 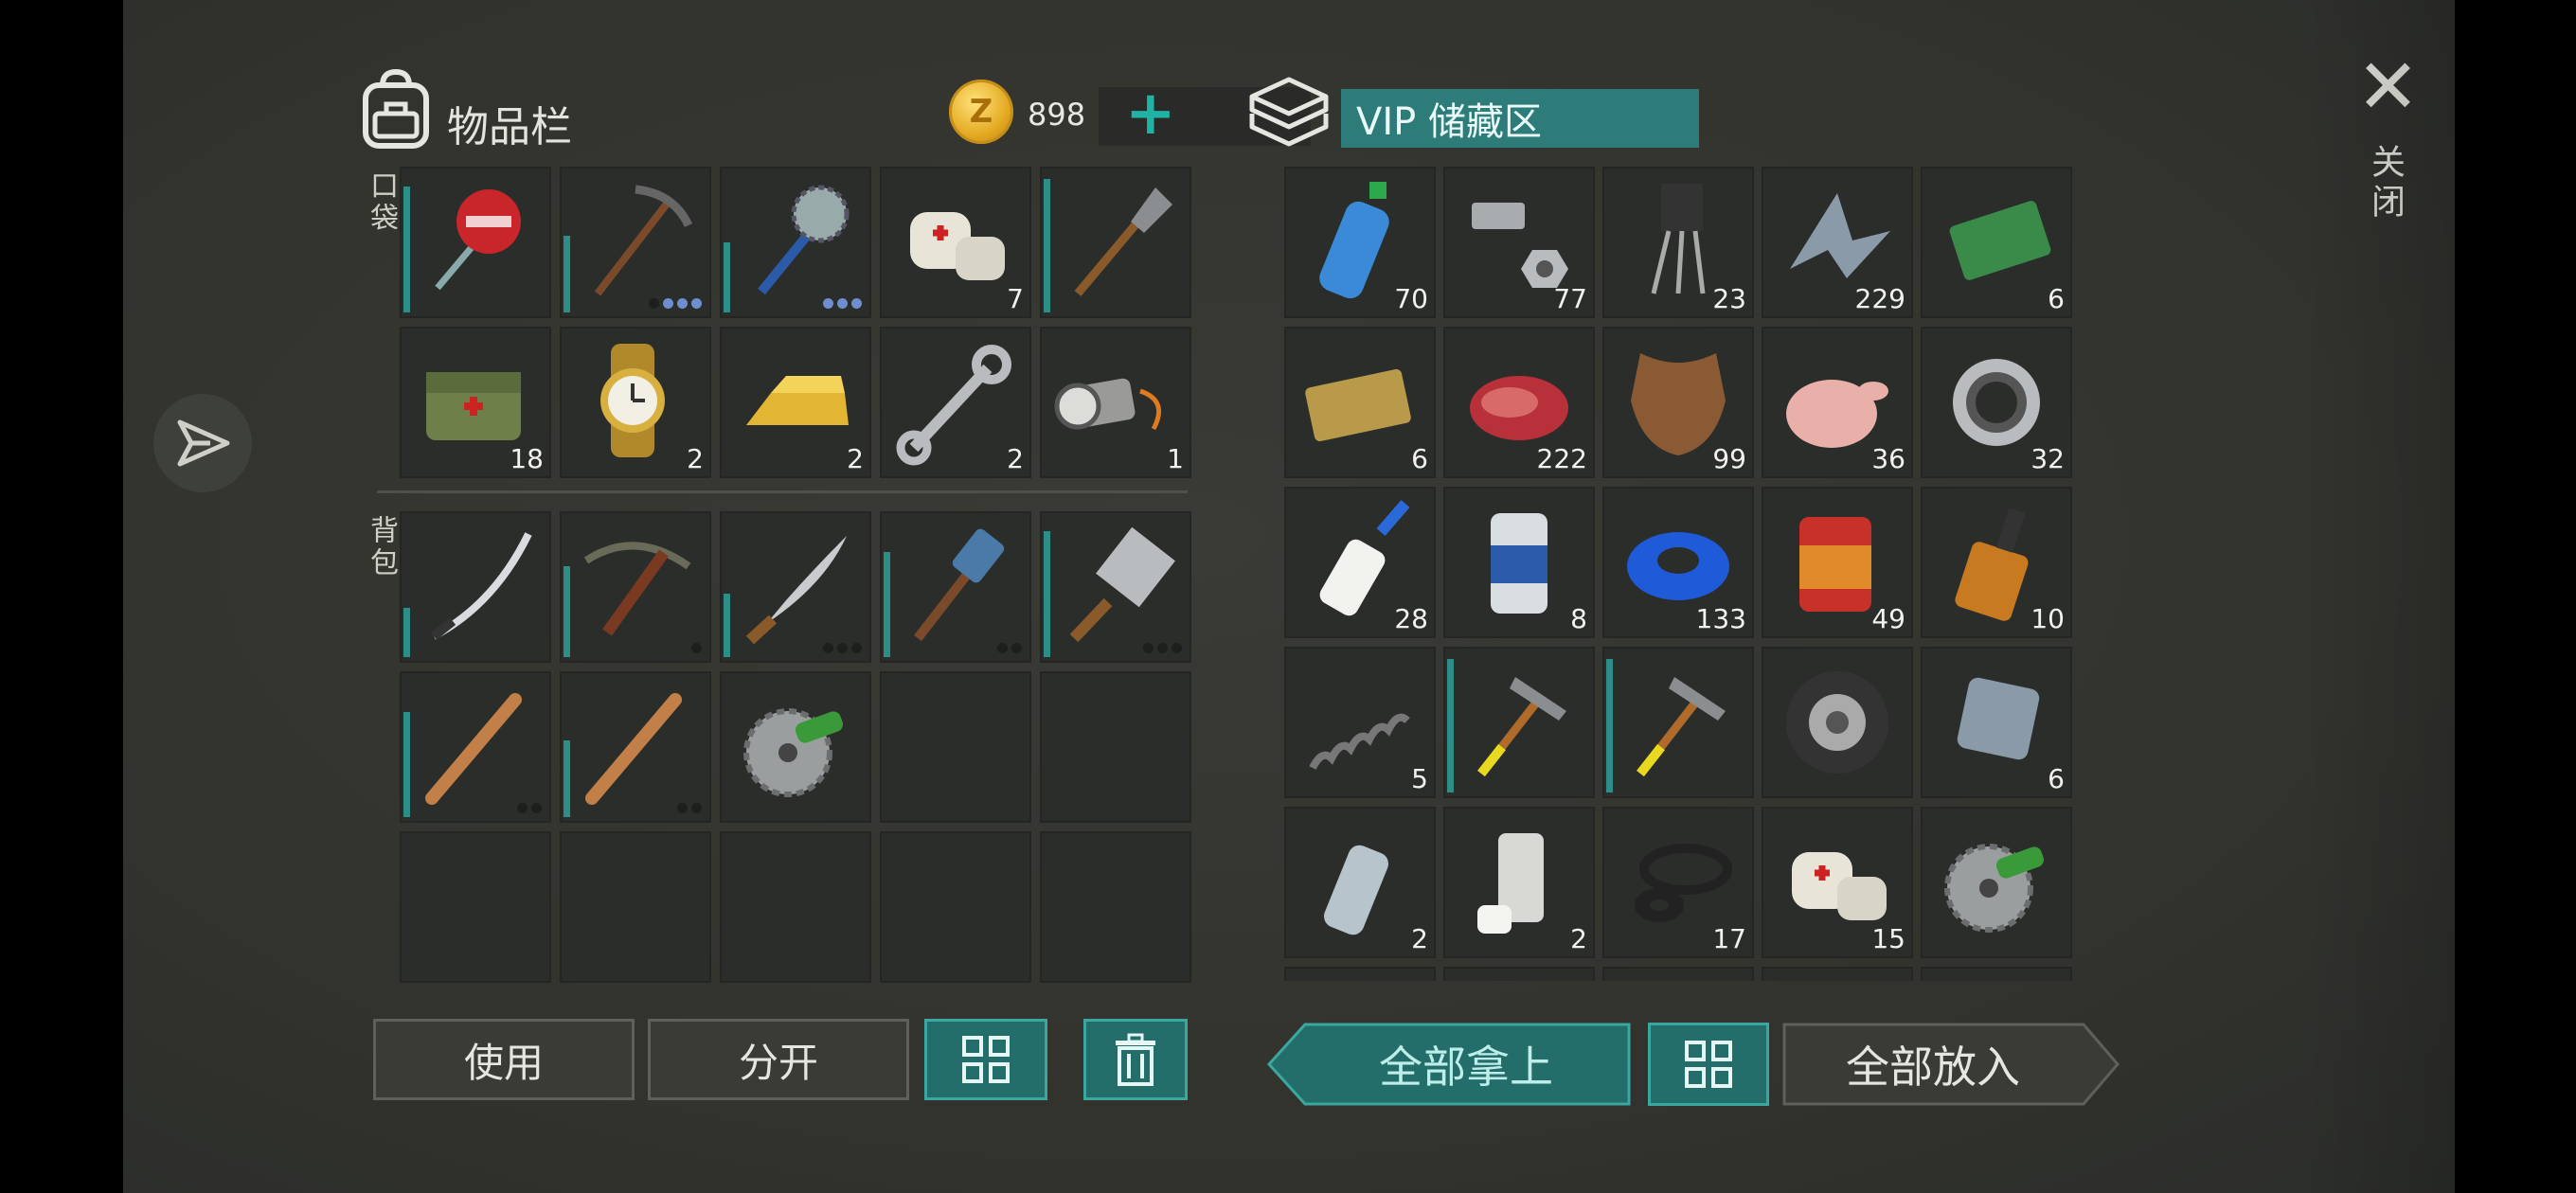 I want to click on item-slot: 7, so click(x=955, y=242).